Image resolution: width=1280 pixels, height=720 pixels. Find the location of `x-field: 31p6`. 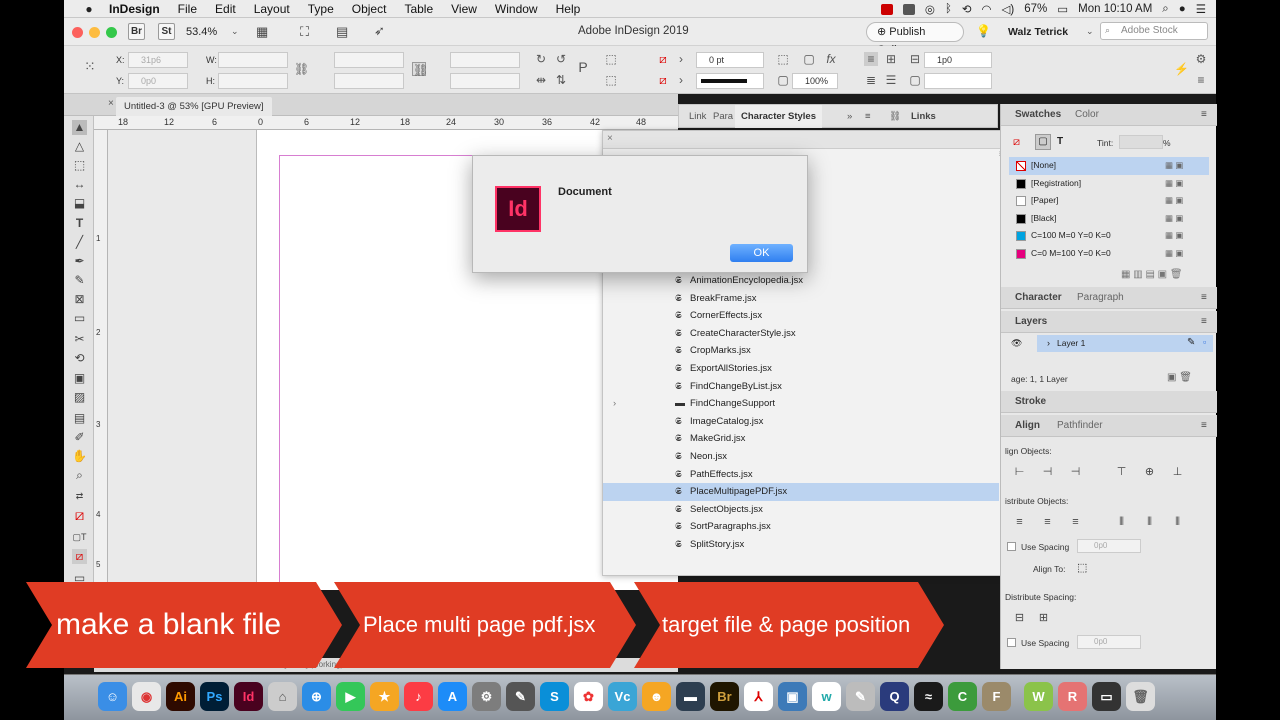

x-field: 31p6 is located at coordinates (158, 60).